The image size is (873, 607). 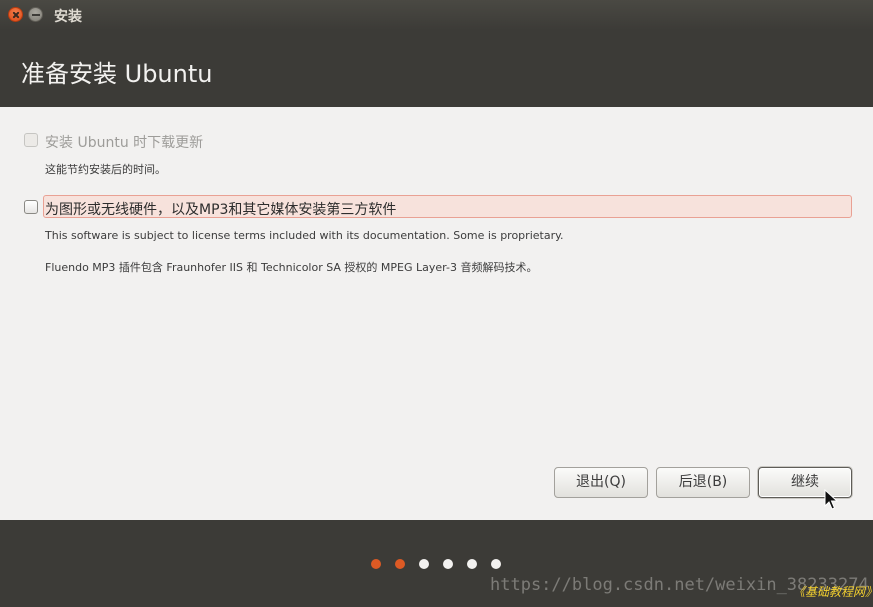 What do you see at coordinates (35, 14) in the screenshot?
I see `minimize-icon` at bounding box center [35, 14].